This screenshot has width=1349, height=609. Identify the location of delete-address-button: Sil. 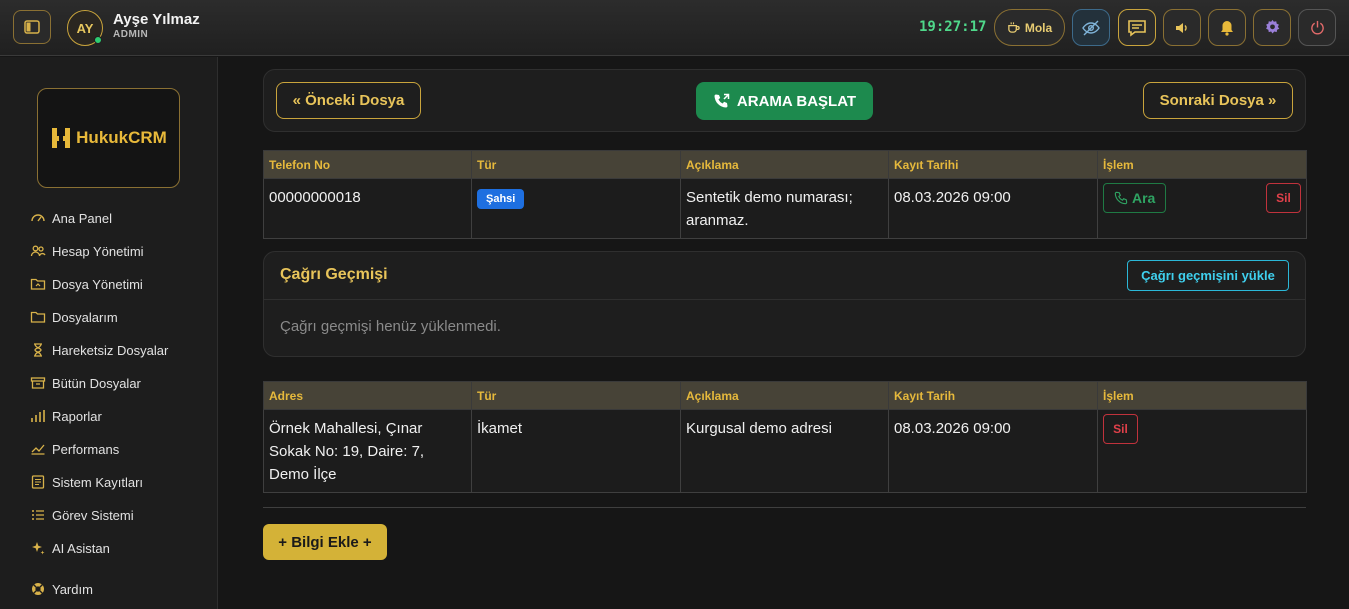
(1120, 429).